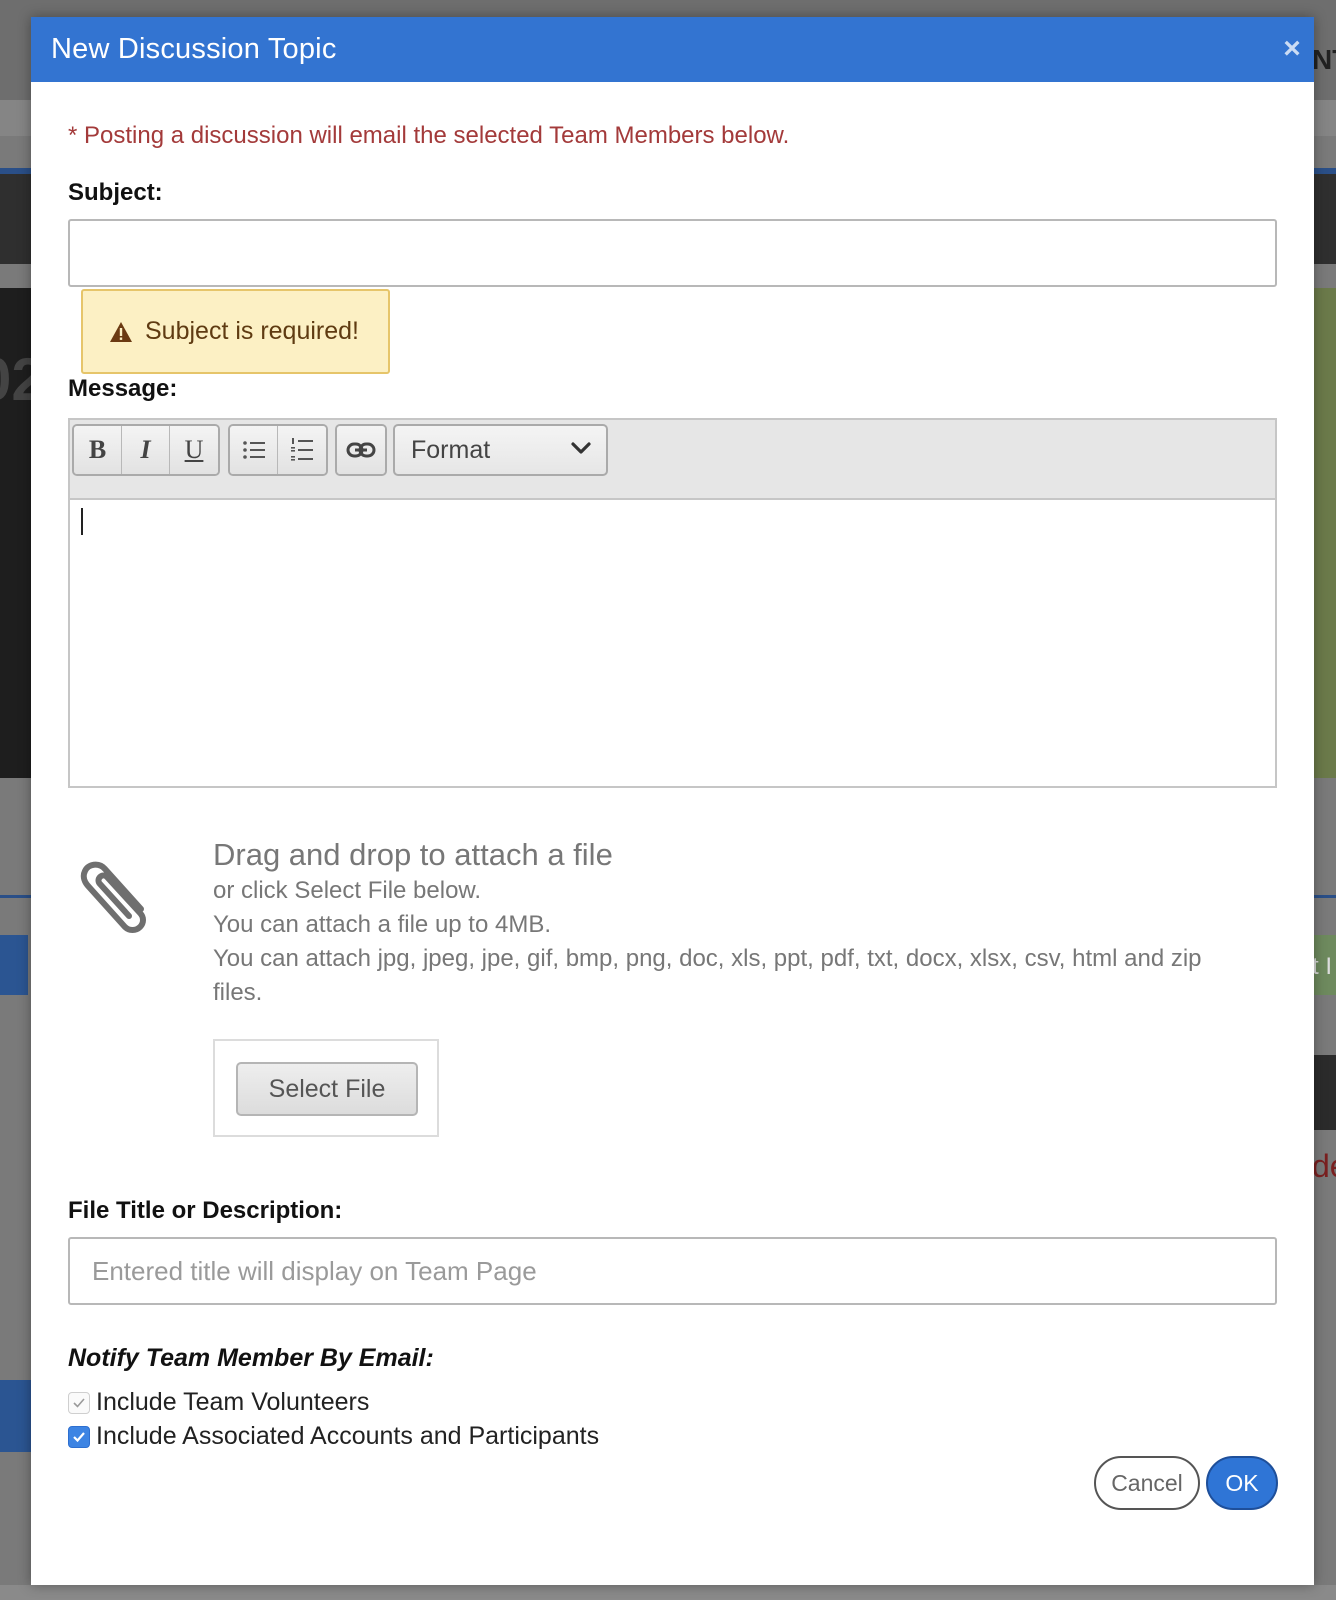 This screenshot has height=1600, width=1336. What do you see at coordinates (194, 49) in the screenshot?
I see `modal-title: New Discussion Topic` at bounding box center [194, 49].